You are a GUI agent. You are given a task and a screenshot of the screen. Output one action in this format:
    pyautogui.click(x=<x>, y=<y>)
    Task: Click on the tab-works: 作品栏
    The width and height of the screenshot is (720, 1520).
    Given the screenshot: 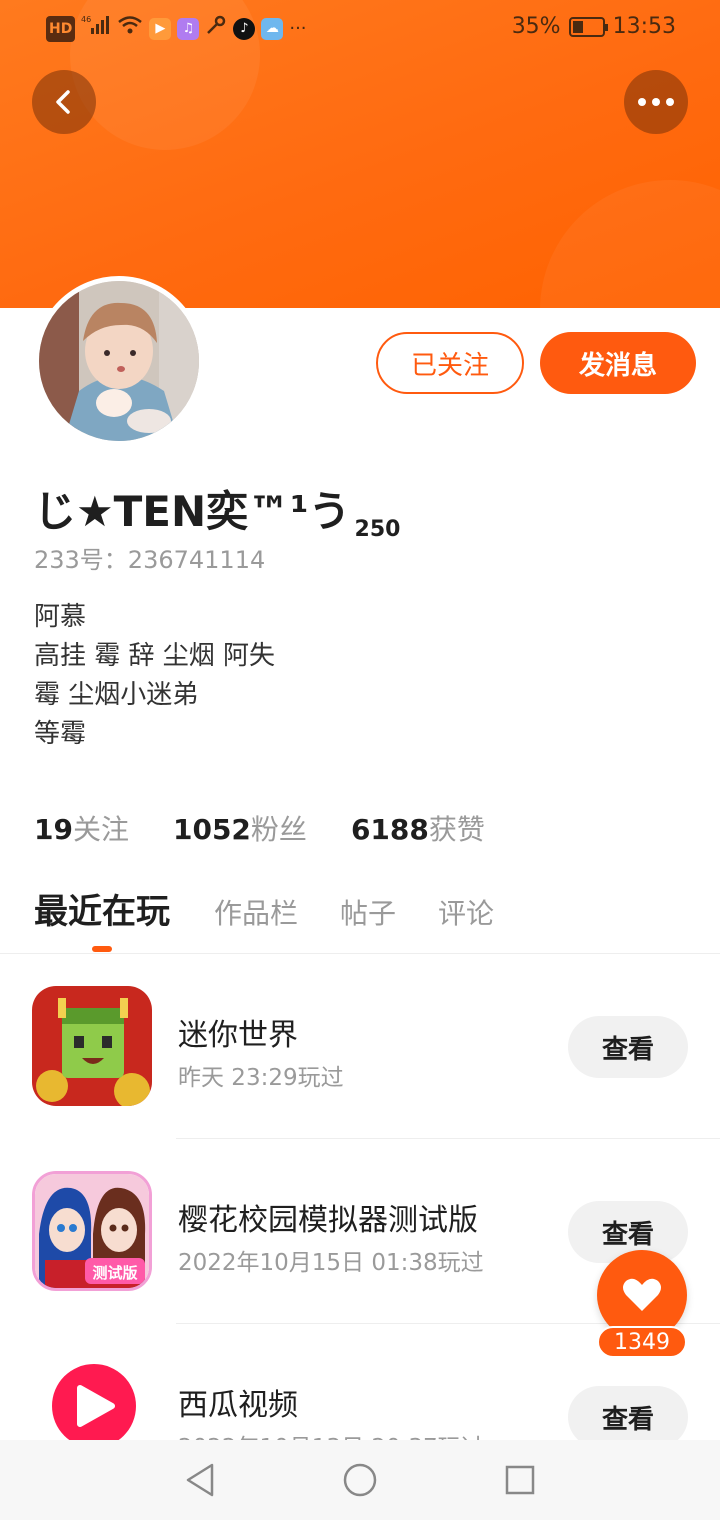 What is the action you would take?
    pyautogui.click(x=256, y=912)
    